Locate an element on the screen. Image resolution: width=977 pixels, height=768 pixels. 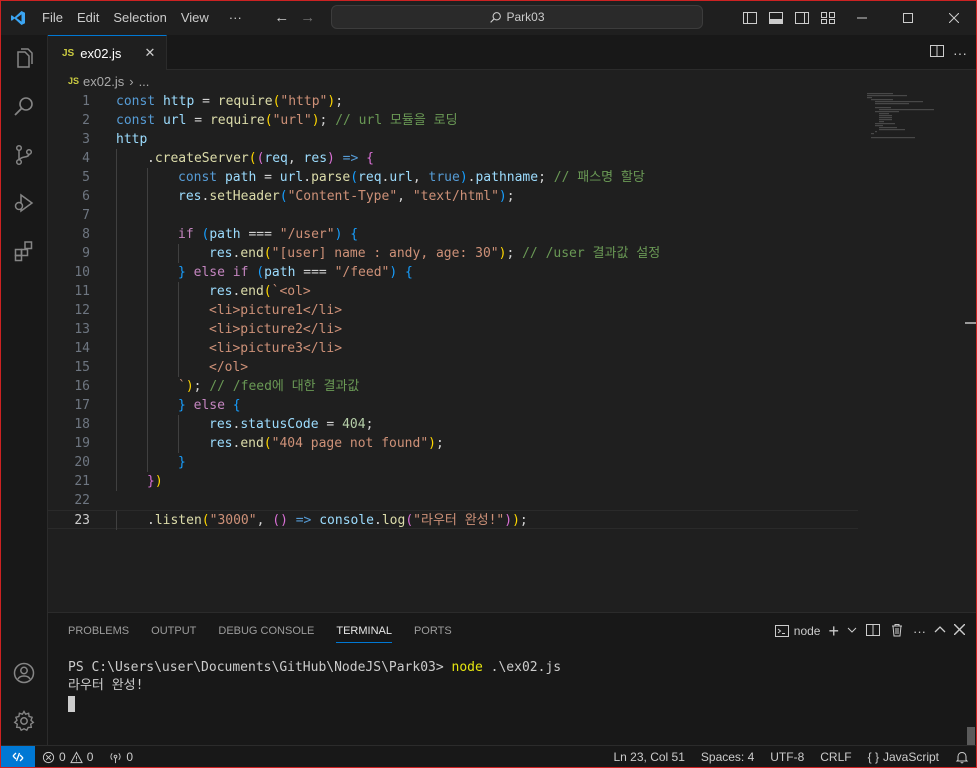
code-token: const is located at coordinates (139, 120).